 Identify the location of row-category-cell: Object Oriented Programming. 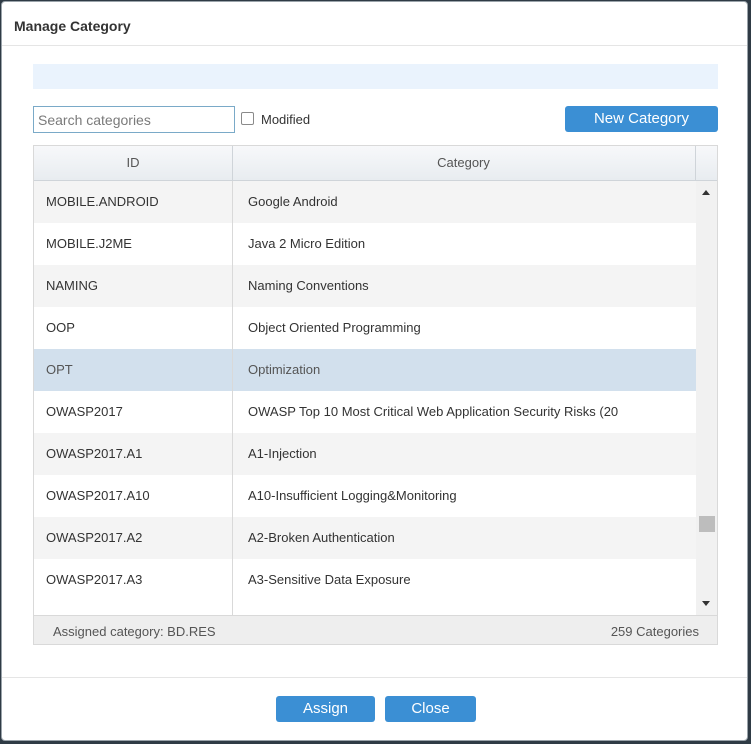
(334, 327).